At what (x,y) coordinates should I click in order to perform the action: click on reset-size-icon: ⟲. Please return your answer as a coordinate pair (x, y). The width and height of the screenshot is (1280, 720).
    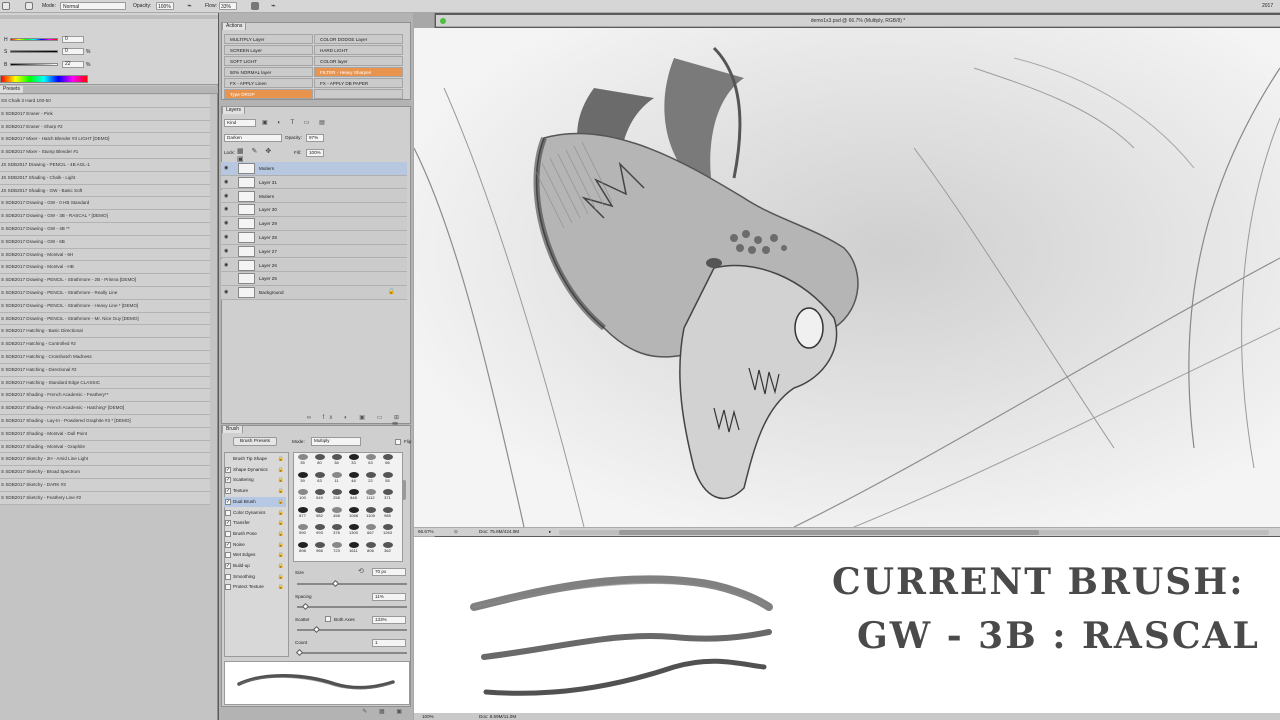
    Looking at the image, I should click on (362, 572).